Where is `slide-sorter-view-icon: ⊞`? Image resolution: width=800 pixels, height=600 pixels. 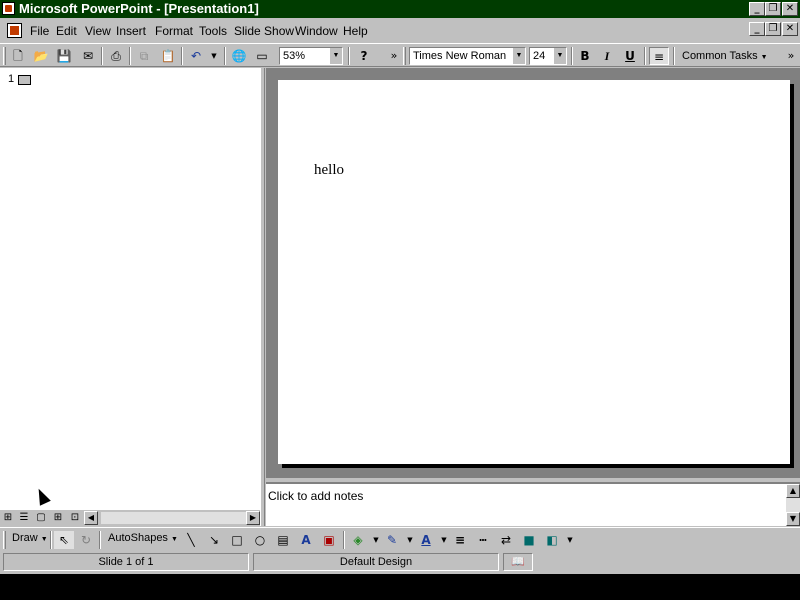 slide-sorter-view-icon: ⊞ is located at coordinates (58, 517).